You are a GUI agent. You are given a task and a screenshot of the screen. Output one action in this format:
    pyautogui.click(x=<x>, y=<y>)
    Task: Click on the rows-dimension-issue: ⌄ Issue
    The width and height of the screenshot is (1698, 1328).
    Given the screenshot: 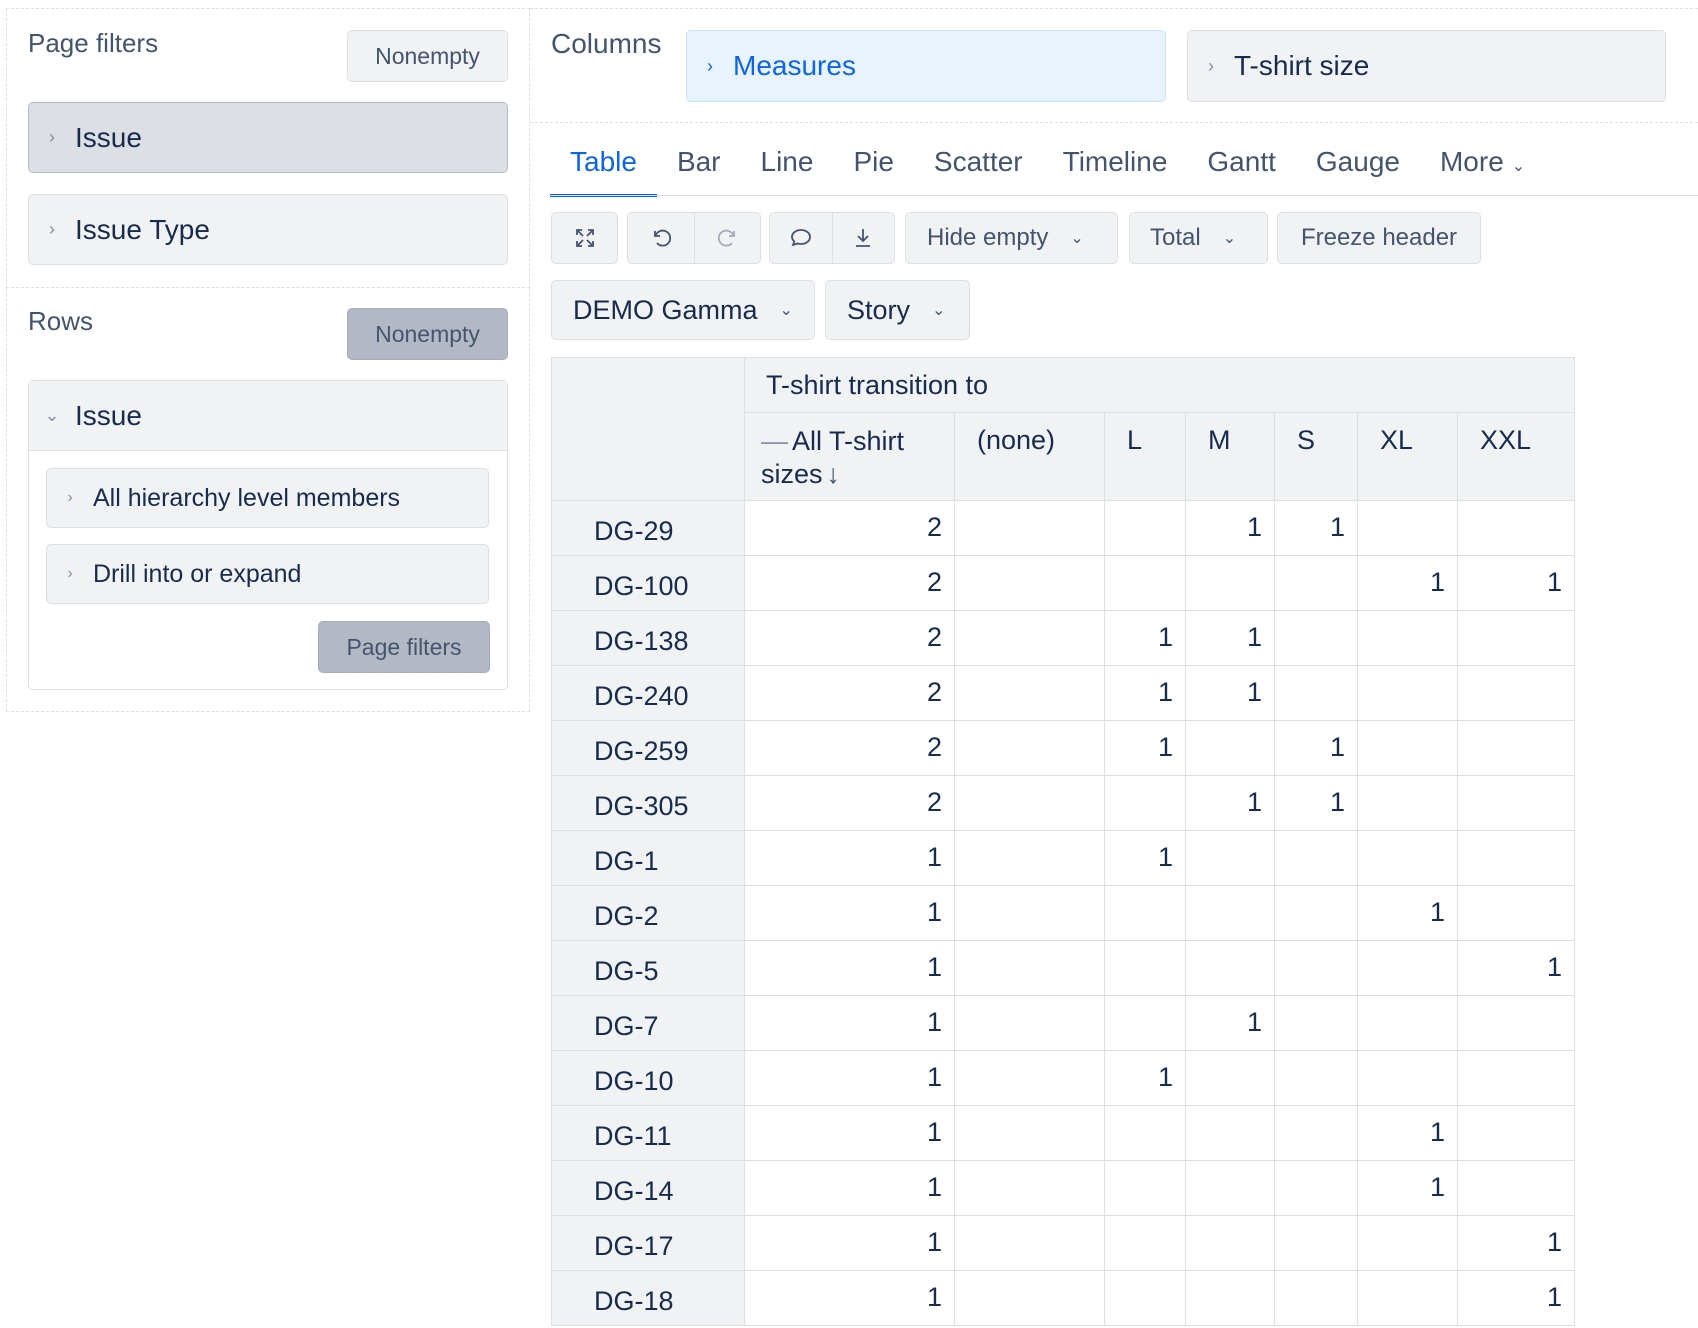 What is the action you would take?
    pyautogui.click(x=268, y=416)
    